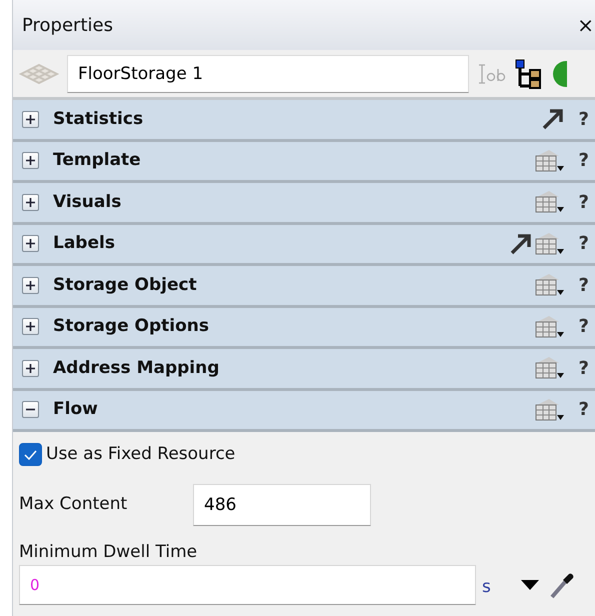 The height and width of the screenshot is (616, 595). What do you see at coordinates (304, 328) in the screenshot?
I see `section-header: Storage Options ?` at bounding box center [304, 328].